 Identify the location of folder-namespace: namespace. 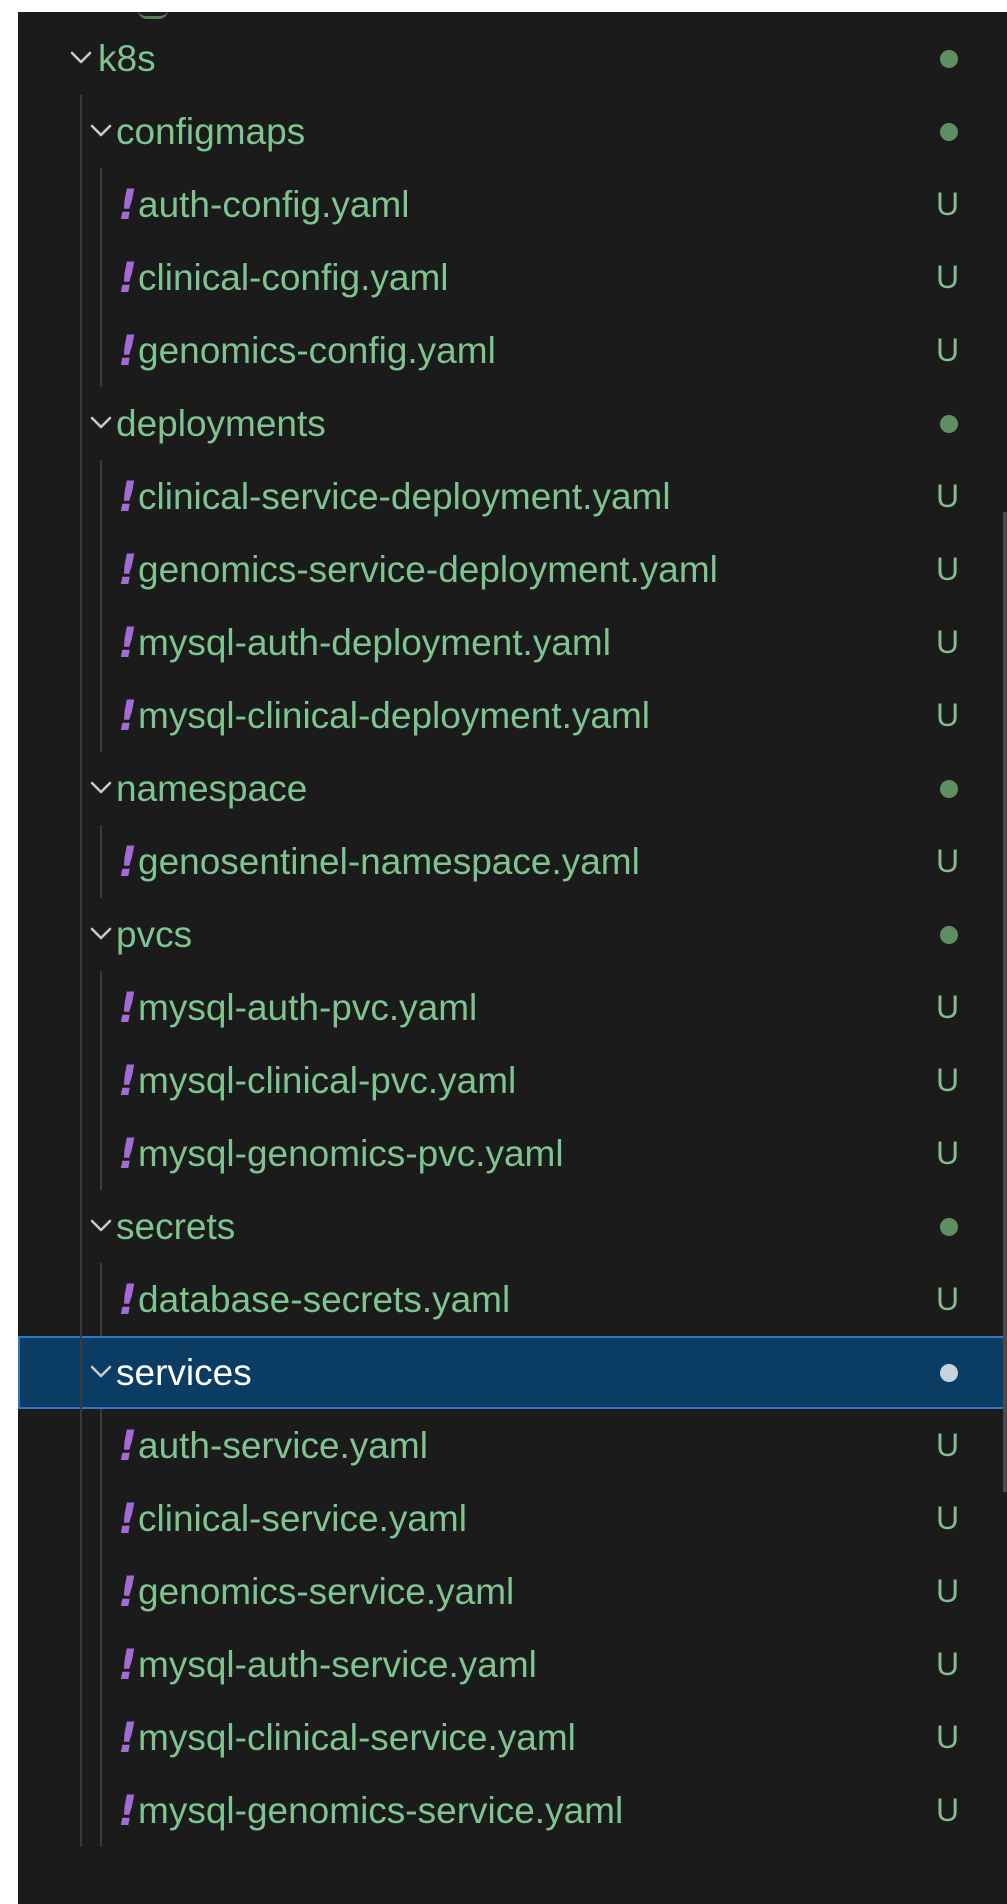
(512, 788).